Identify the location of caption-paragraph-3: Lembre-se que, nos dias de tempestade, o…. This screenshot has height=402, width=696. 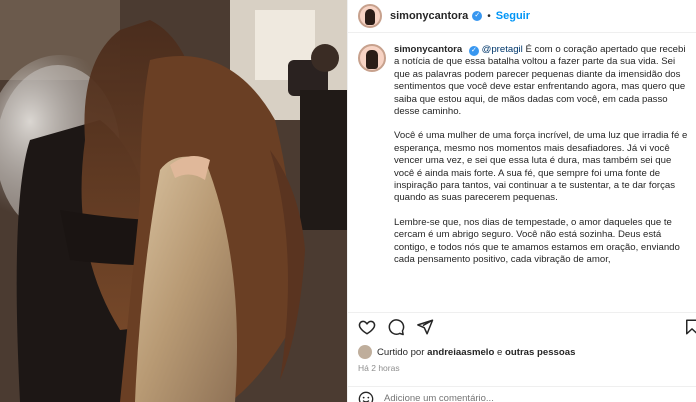
(537, 241).